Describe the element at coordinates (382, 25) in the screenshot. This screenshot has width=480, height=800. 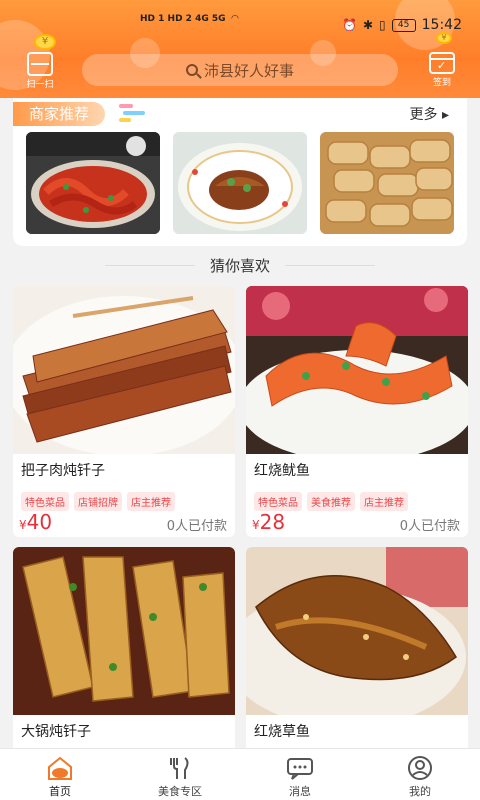
I see `vibrate-icon: ▯` at that location.